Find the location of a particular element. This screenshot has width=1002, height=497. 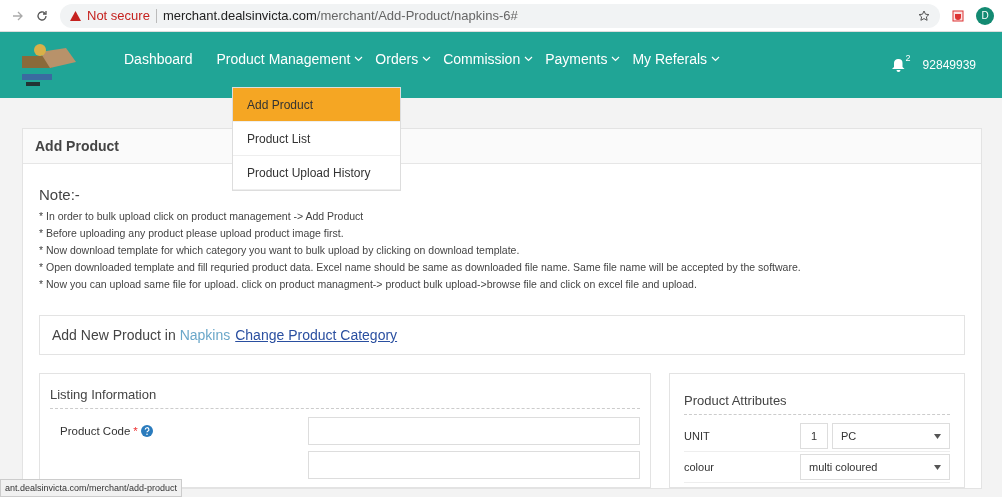

security-label: Not secure is located at coordinates (118, 15).